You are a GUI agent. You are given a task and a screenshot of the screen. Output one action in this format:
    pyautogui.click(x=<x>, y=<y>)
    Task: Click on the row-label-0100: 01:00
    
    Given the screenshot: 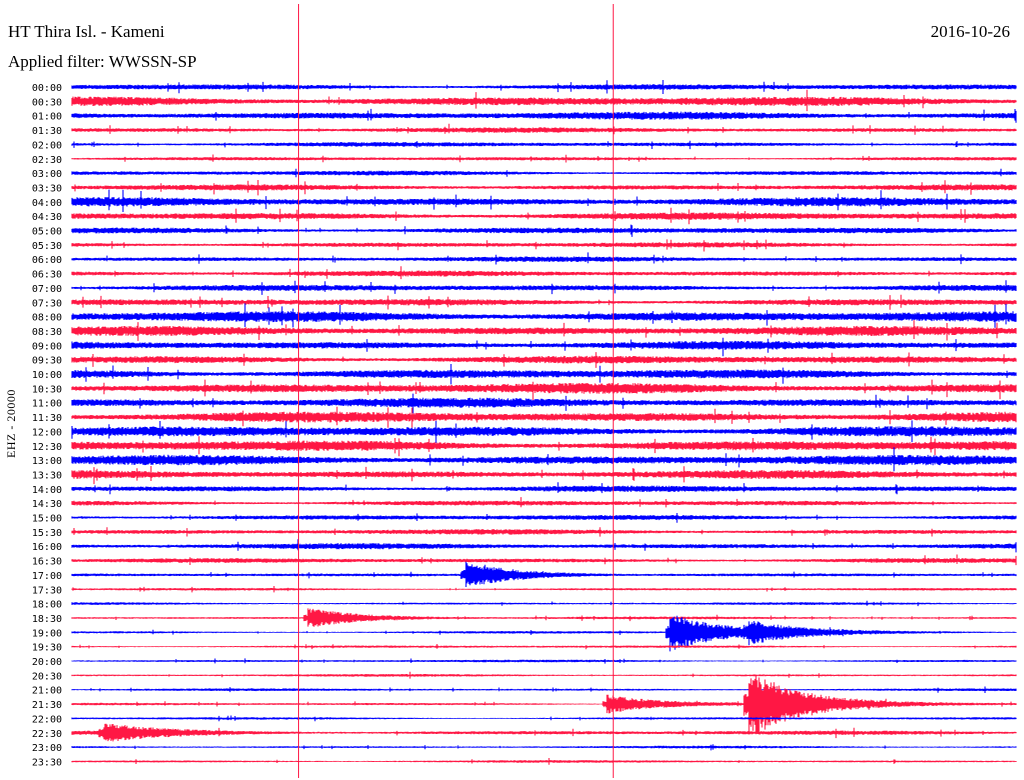 What is the action you would take?
    pyautogui.click(x=47, y=117)
    